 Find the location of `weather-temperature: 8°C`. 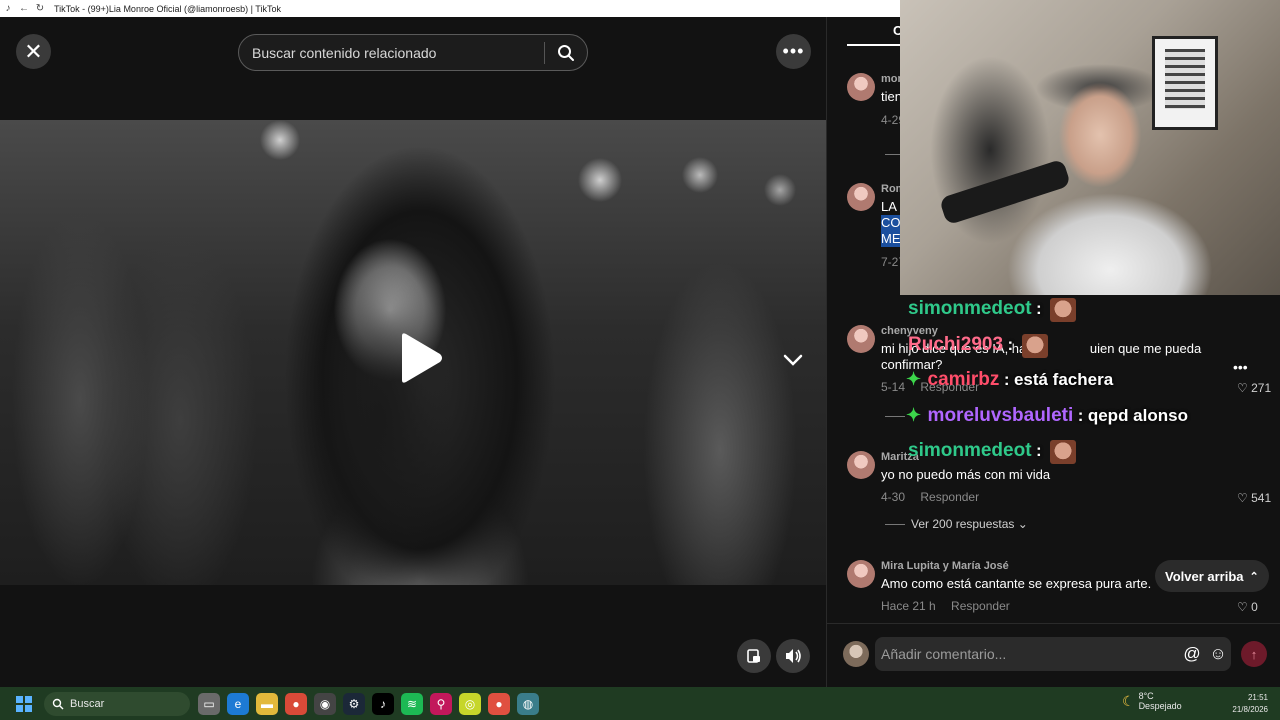

weather-temperature: 8°C is located at coordinates (1146, 696).